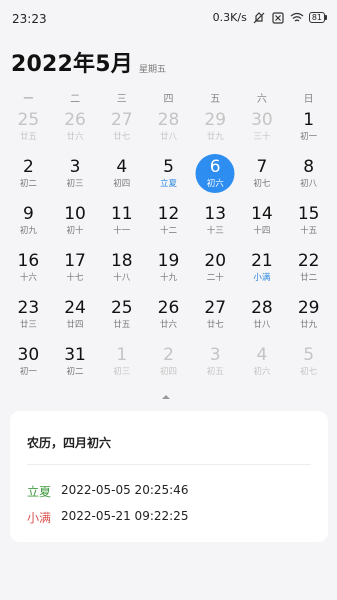 The height and width of the screenshot is (600, 337). Describe the element at coordinates (262, 214) in the screenshot. I see `day-number: 14` at that location.